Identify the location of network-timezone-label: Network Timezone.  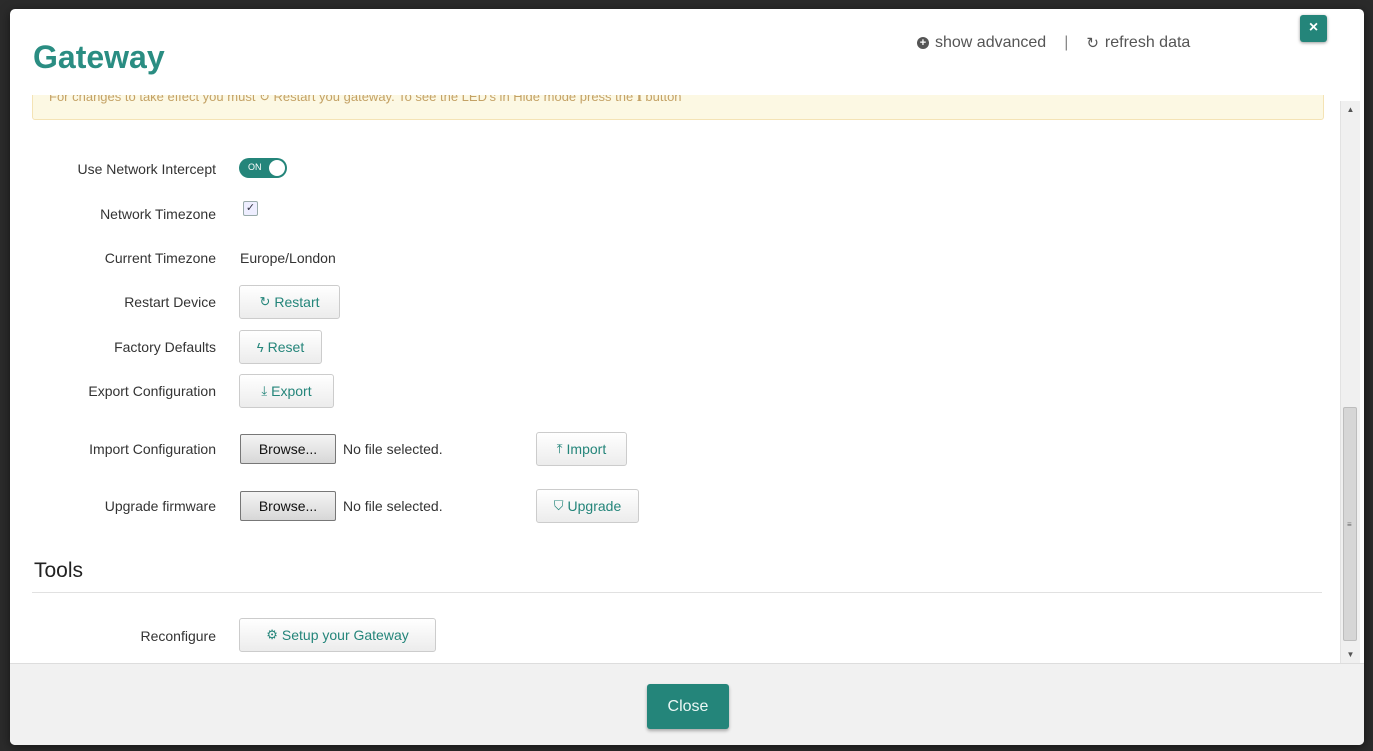
(158, 214).